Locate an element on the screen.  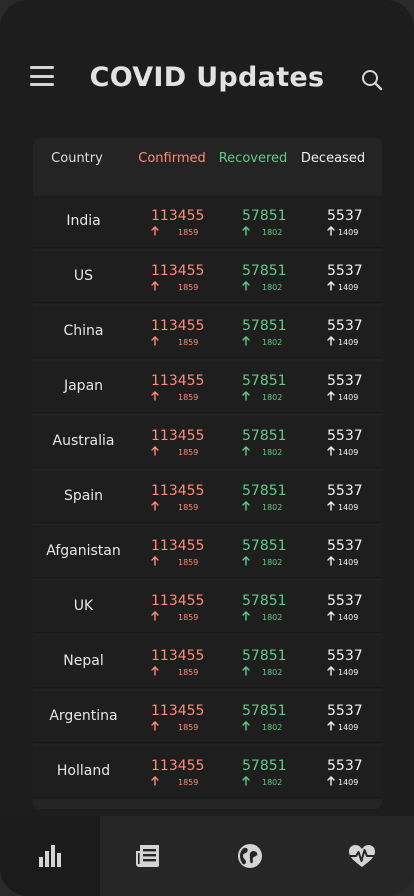
column-header-deceased: Deceased is located at coordinates (333, 158).